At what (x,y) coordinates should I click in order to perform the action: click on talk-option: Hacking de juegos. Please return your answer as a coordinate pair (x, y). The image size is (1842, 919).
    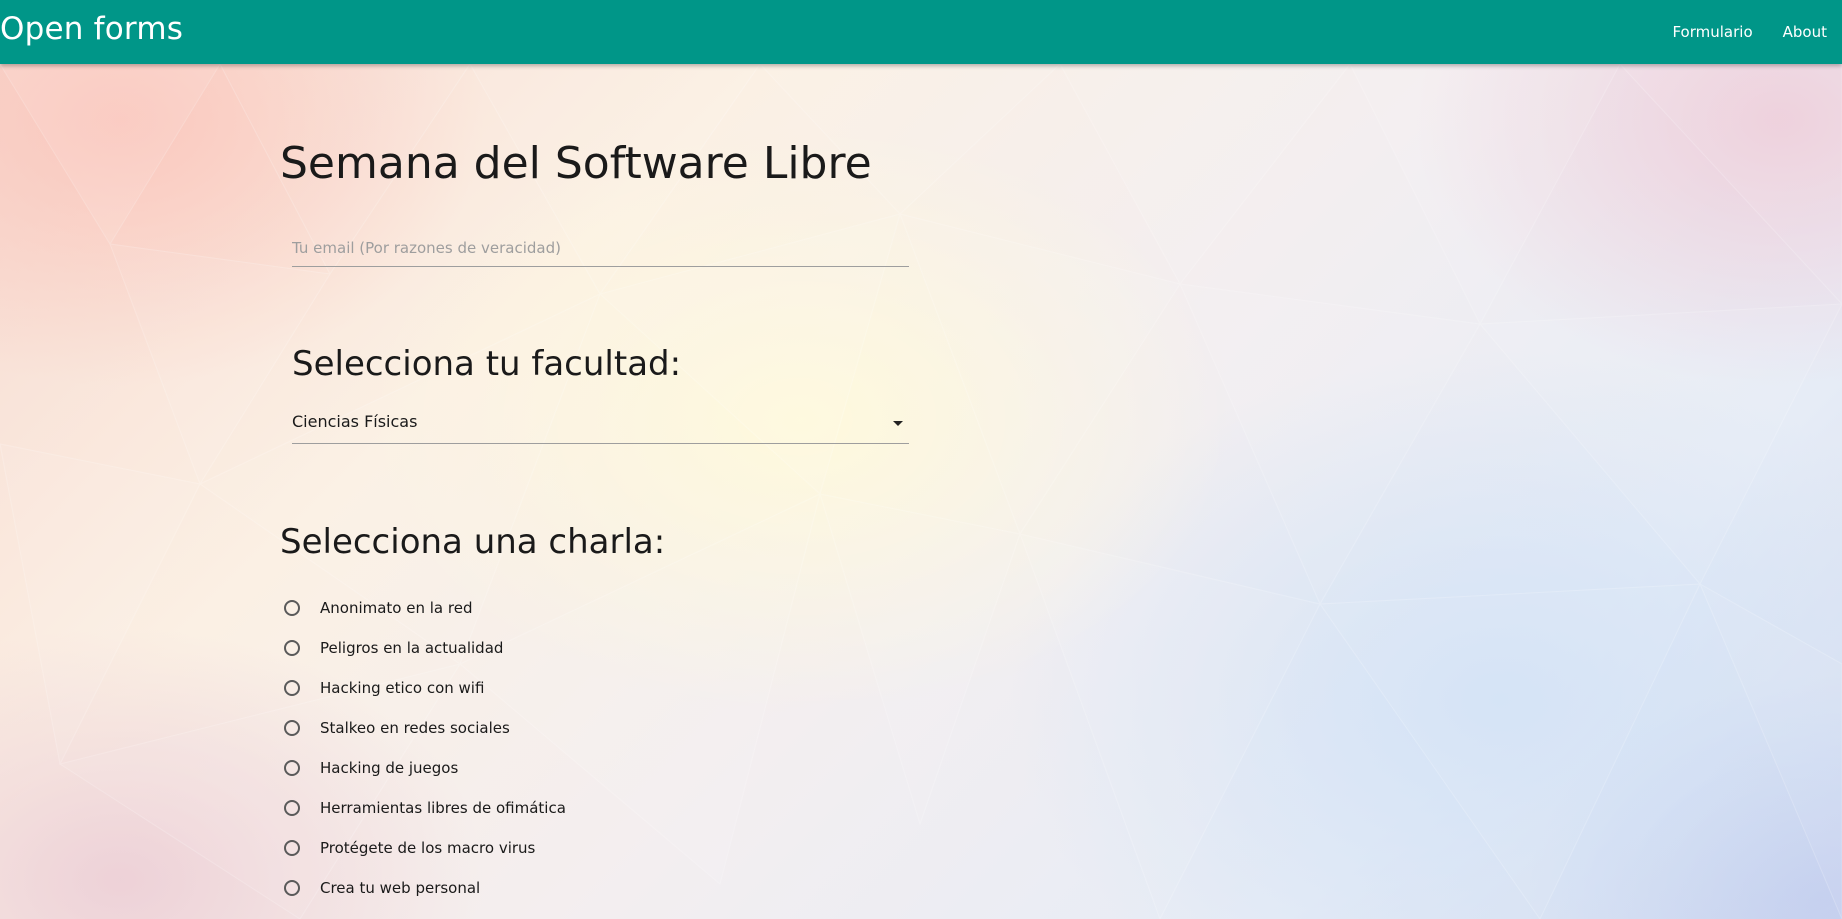
    Looking at the image, I should click on (425, 768).